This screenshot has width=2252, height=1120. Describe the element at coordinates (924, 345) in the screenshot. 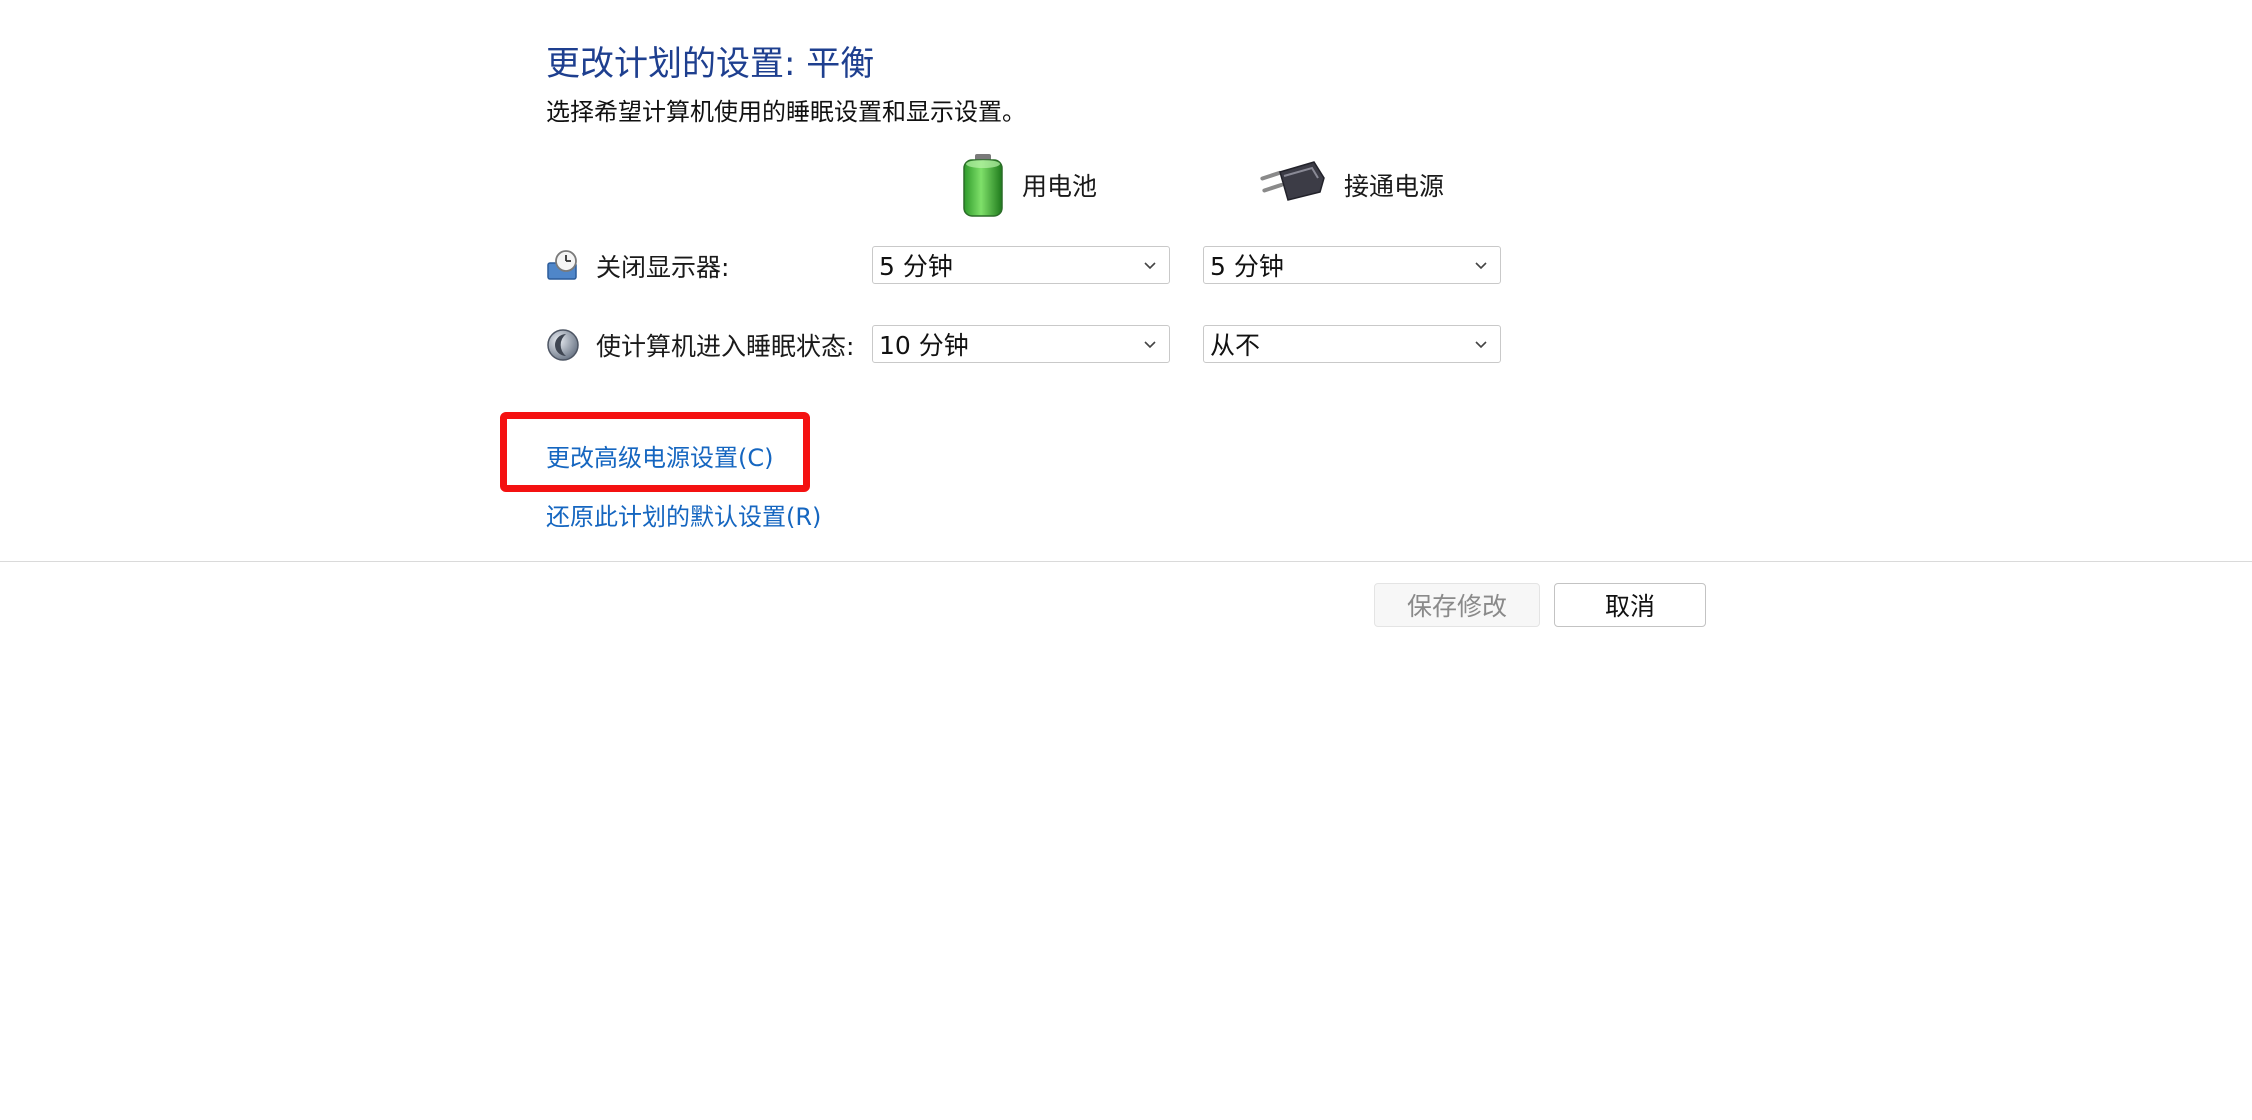

I see `select-value: 10 分钟` at that location.